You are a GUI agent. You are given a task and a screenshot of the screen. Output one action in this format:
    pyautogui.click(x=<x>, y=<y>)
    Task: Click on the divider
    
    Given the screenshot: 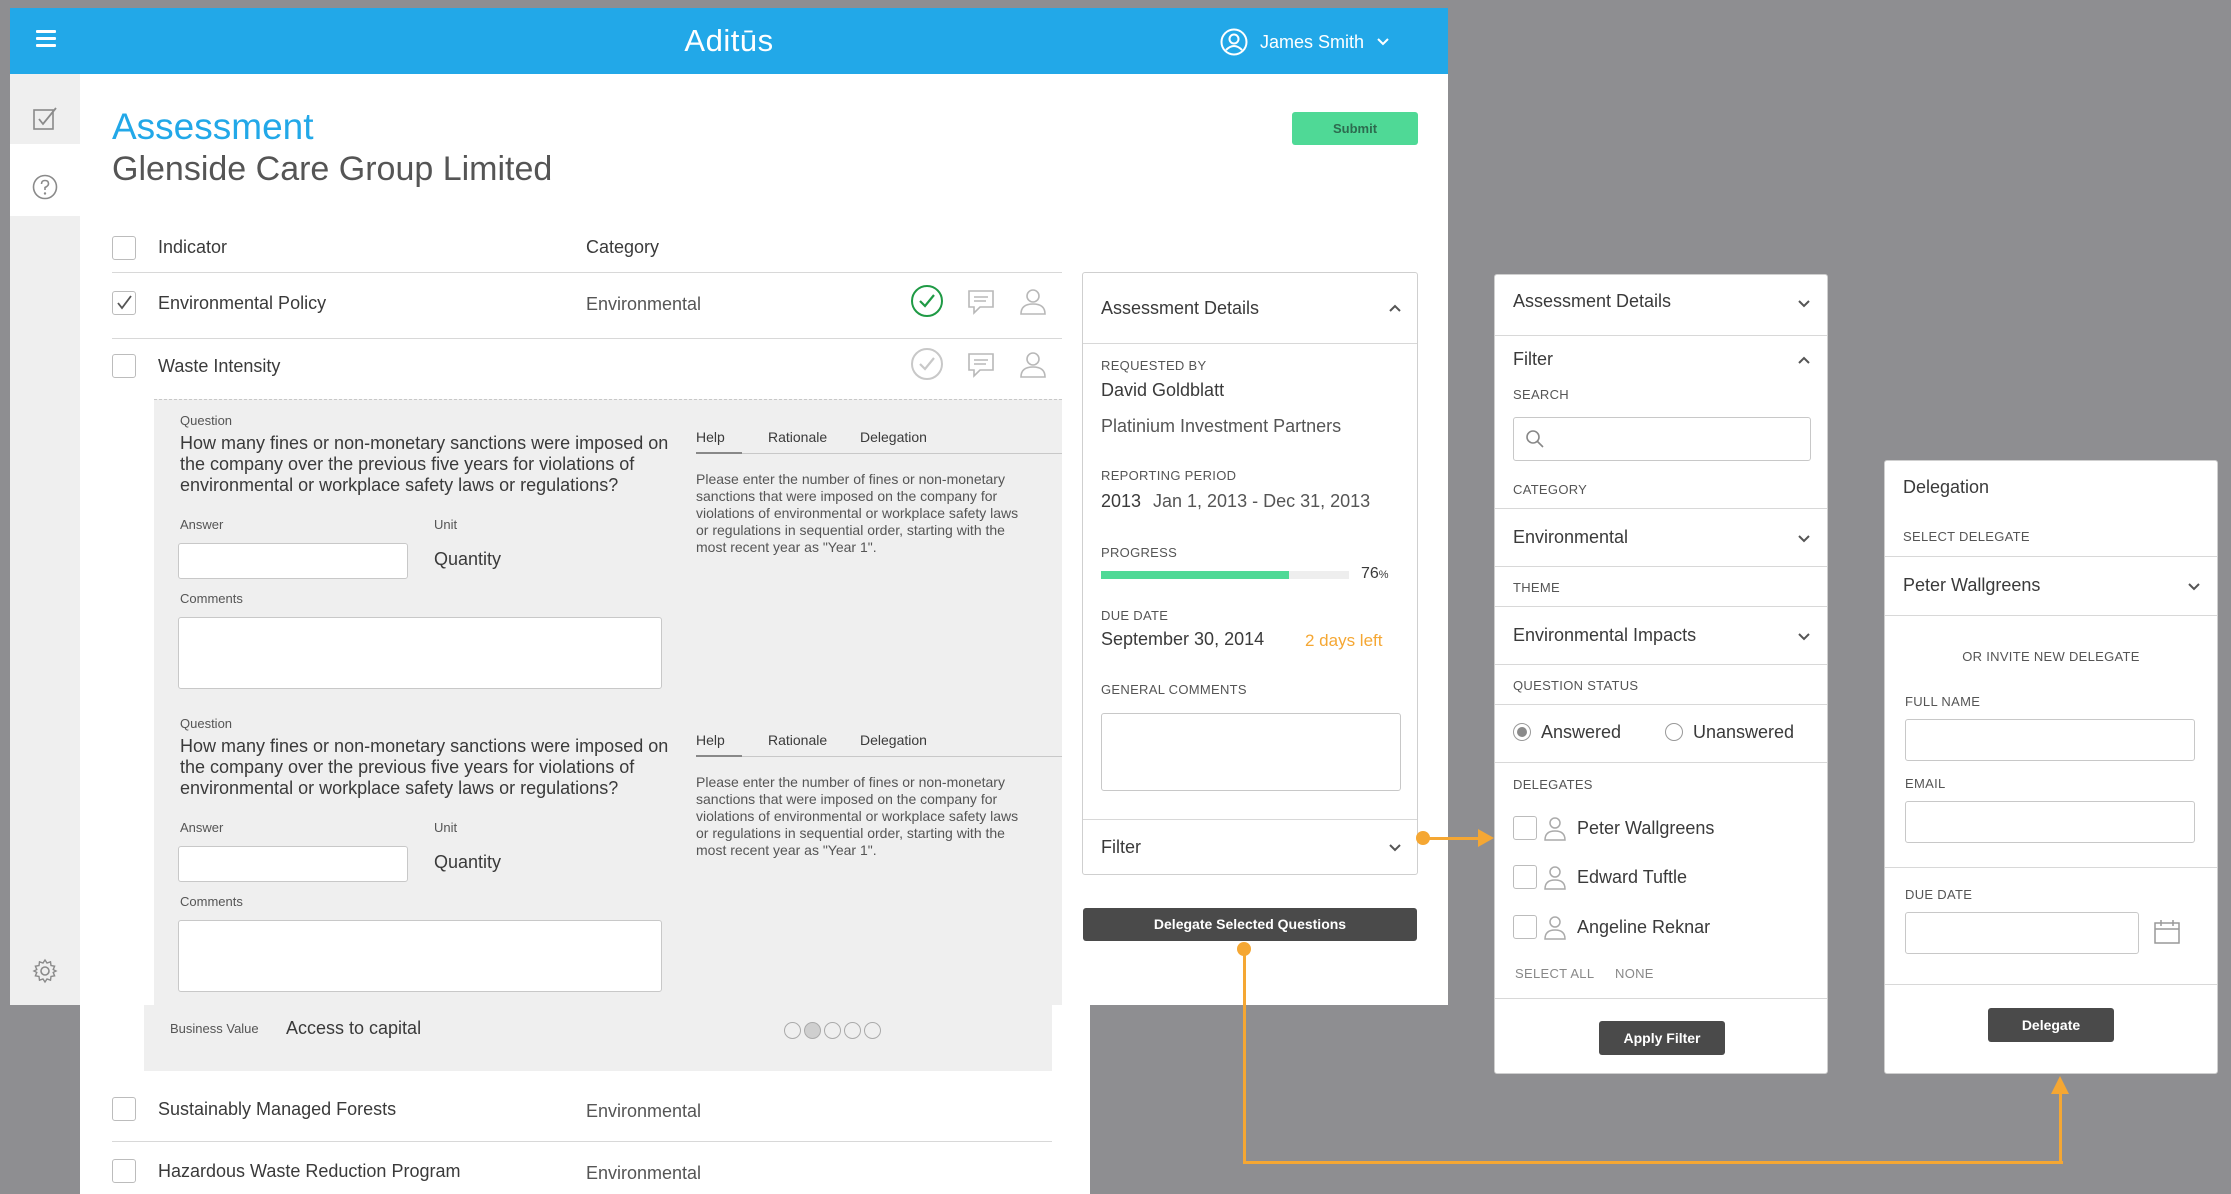 What is the action you would take?
    pyautogui.click(x=587, y=272)
    